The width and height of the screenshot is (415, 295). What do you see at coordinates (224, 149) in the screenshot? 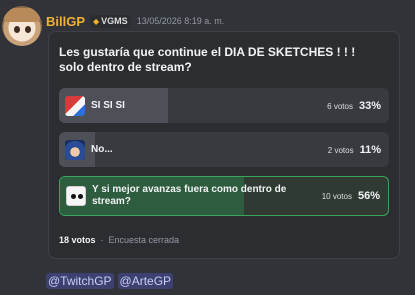
I see `poll-option: No... 2 votos 11%` at bounding box center [224, 149].